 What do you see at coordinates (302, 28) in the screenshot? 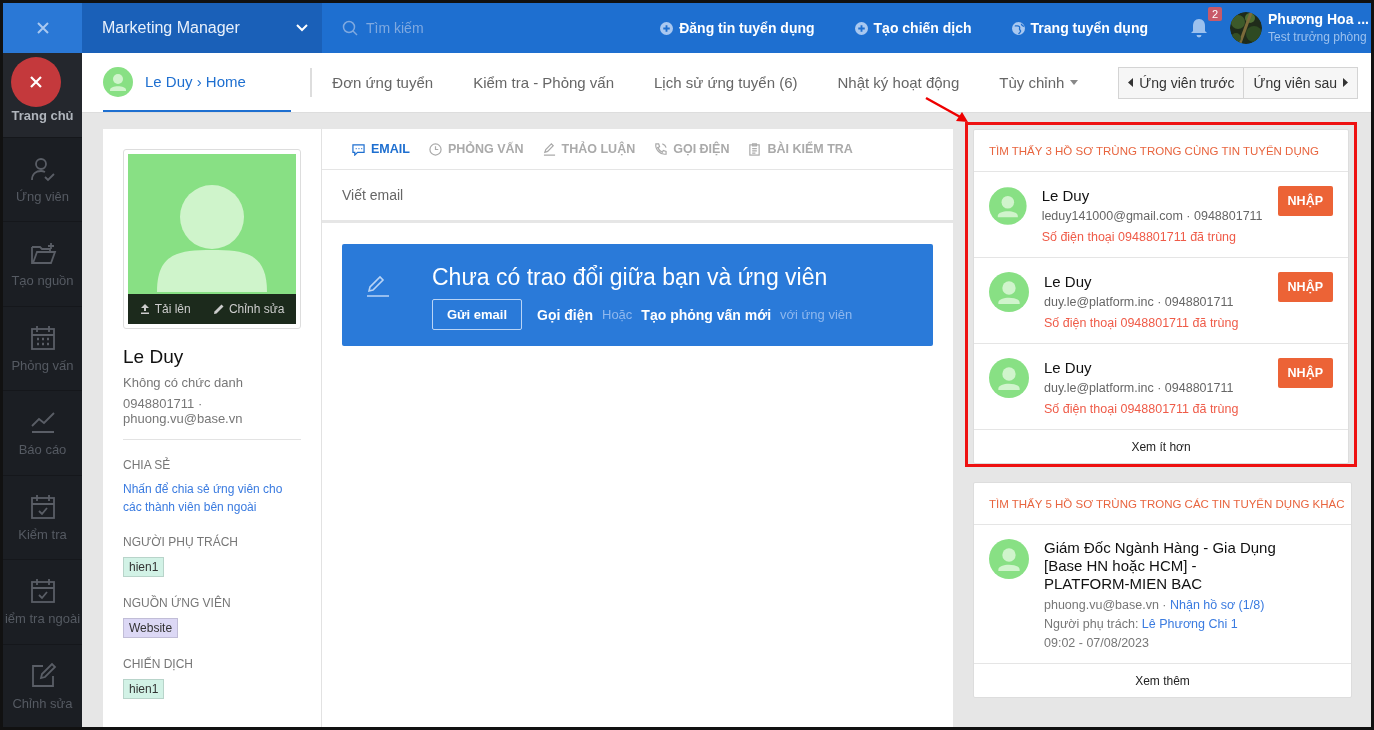
I see `chevron-down-icon` at bounding box center [302, 28].